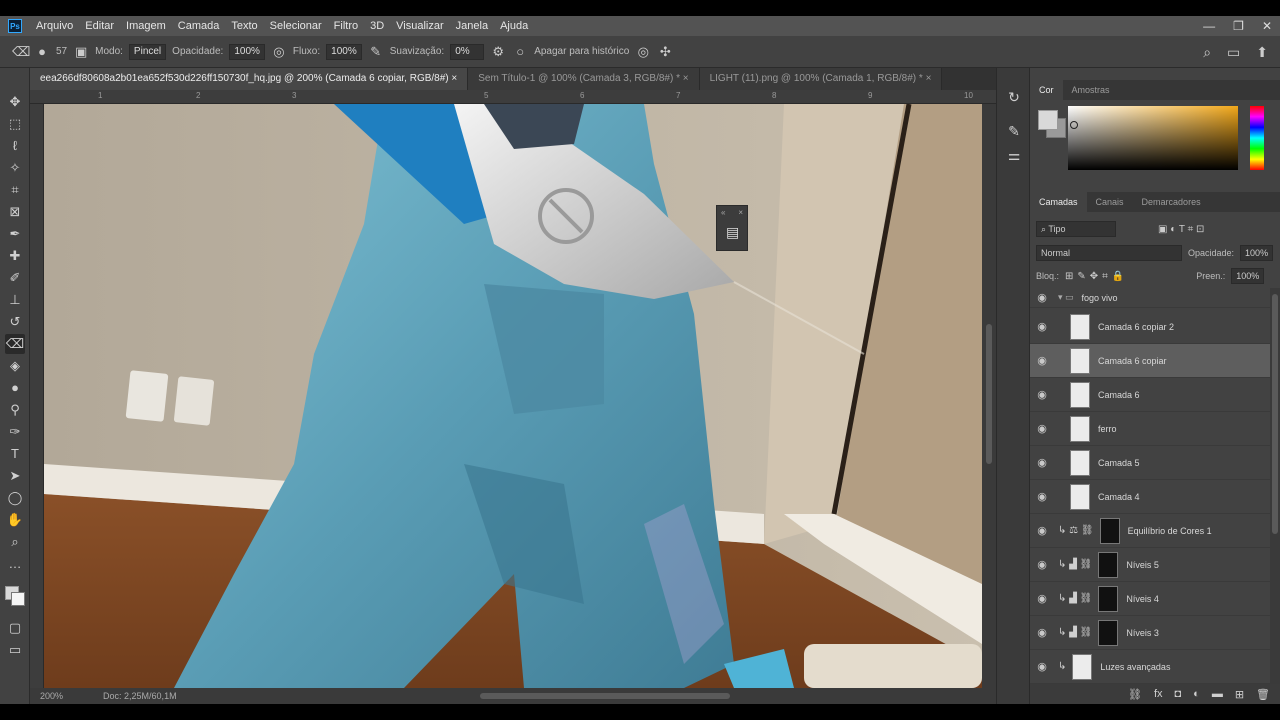  I want to click on lock-icons: ⊞✎✥⌗🔒, so click(1096, 276).